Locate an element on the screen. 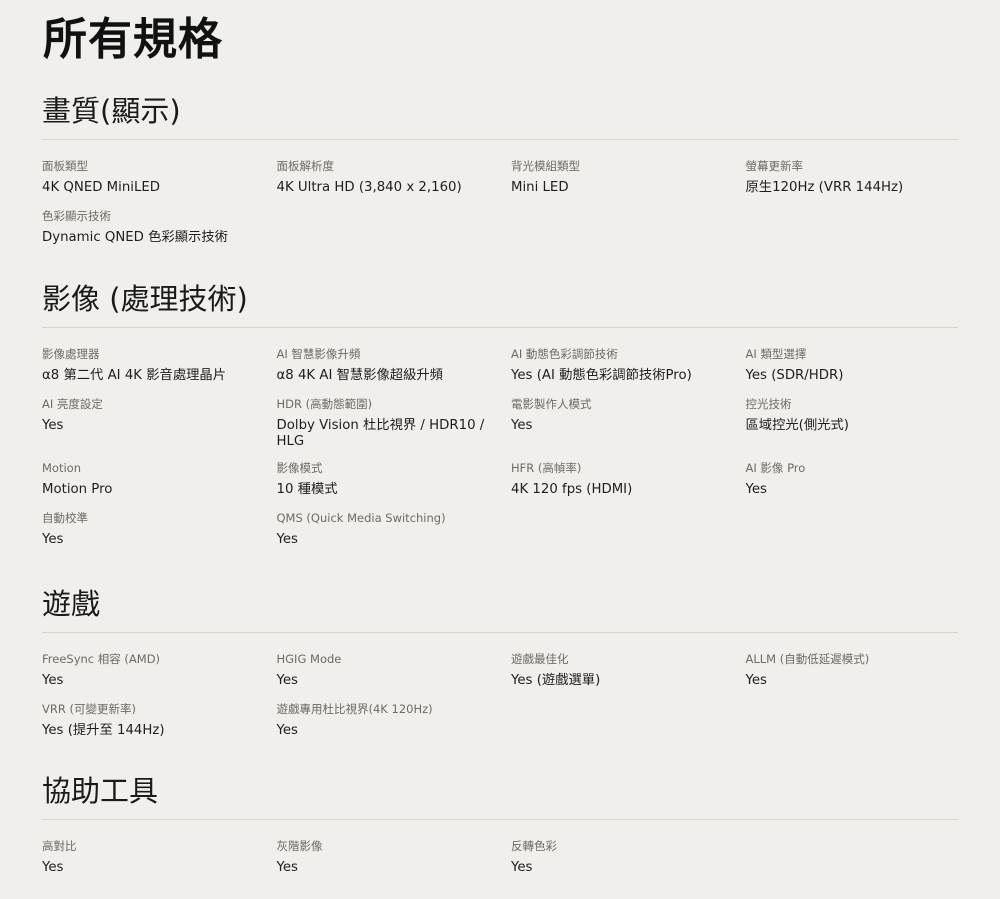  spec-item: 影像處理器 α8 第二代 AI 4K 影音處理晶片 is located at coordinates (159, 366).